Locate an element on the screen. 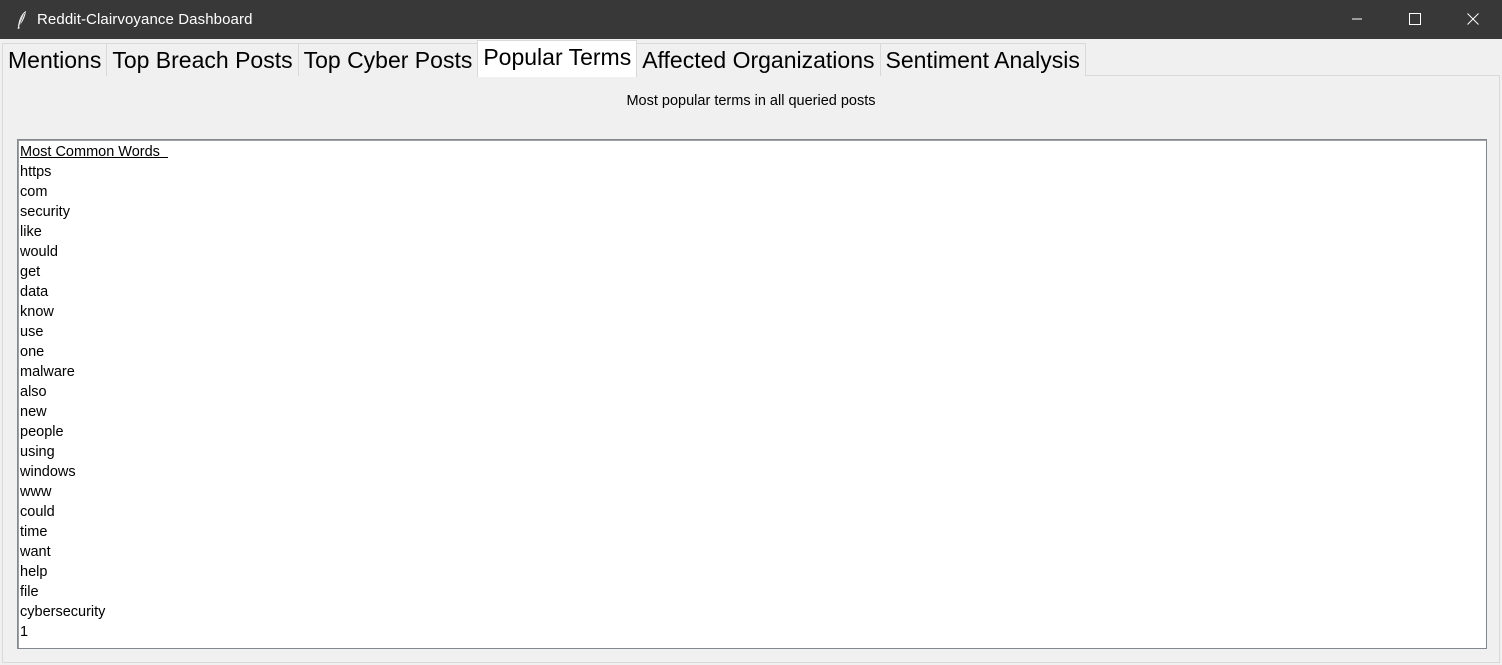 The image size is (1502, 665). list-item: want is located at coordinates (752, 552).